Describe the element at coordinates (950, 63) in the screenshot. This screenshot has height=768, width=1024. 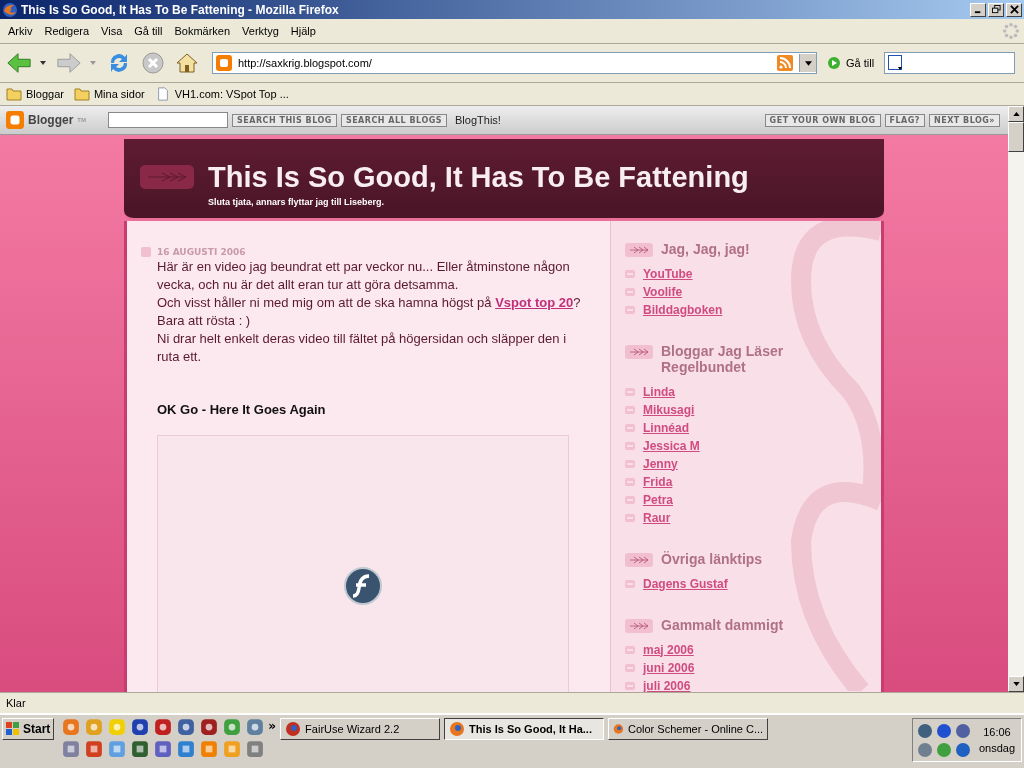
I see `search-field` at that location.